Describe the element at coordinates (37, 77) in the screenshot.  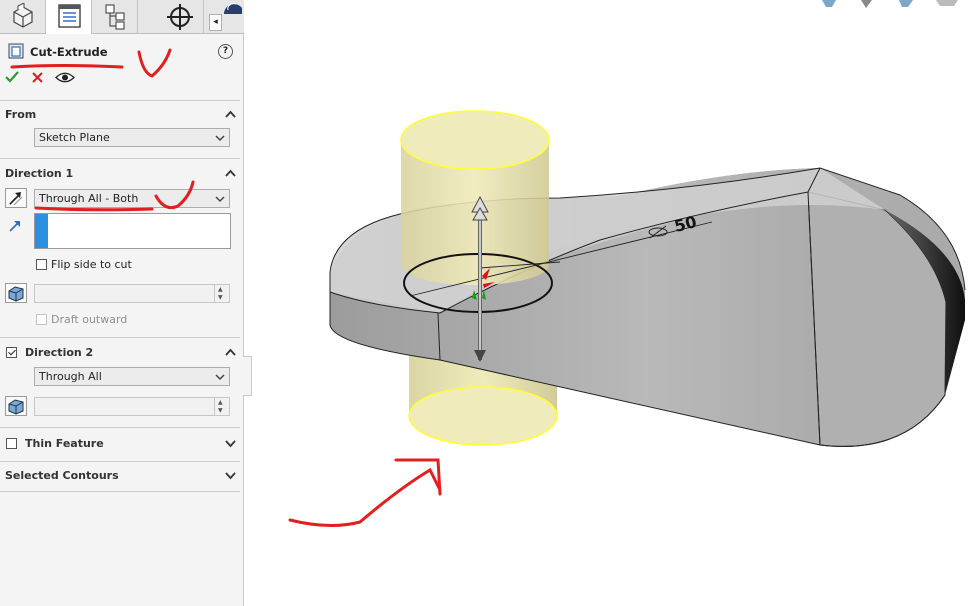
I see `cancel-x-icon` at that location.